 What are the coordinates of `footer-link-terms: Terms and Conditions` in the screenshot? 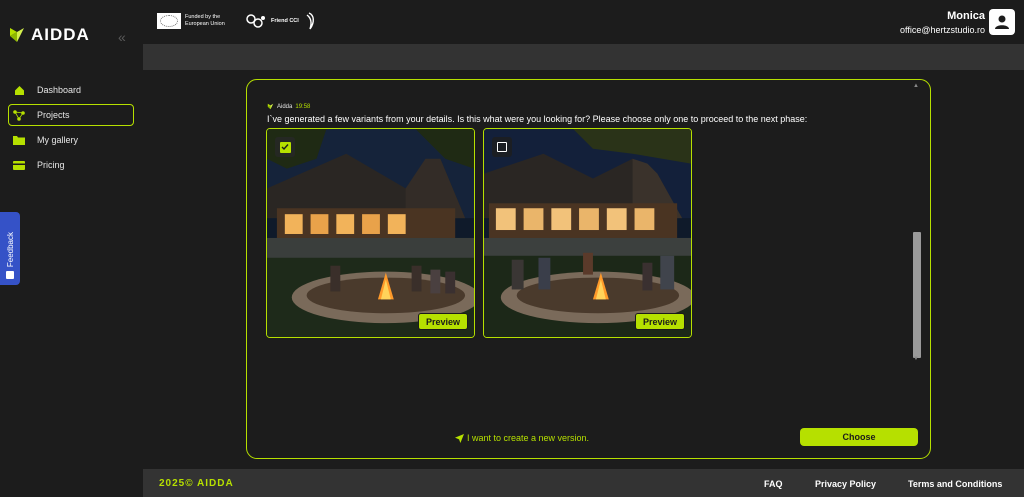 It's located at (955, 484).